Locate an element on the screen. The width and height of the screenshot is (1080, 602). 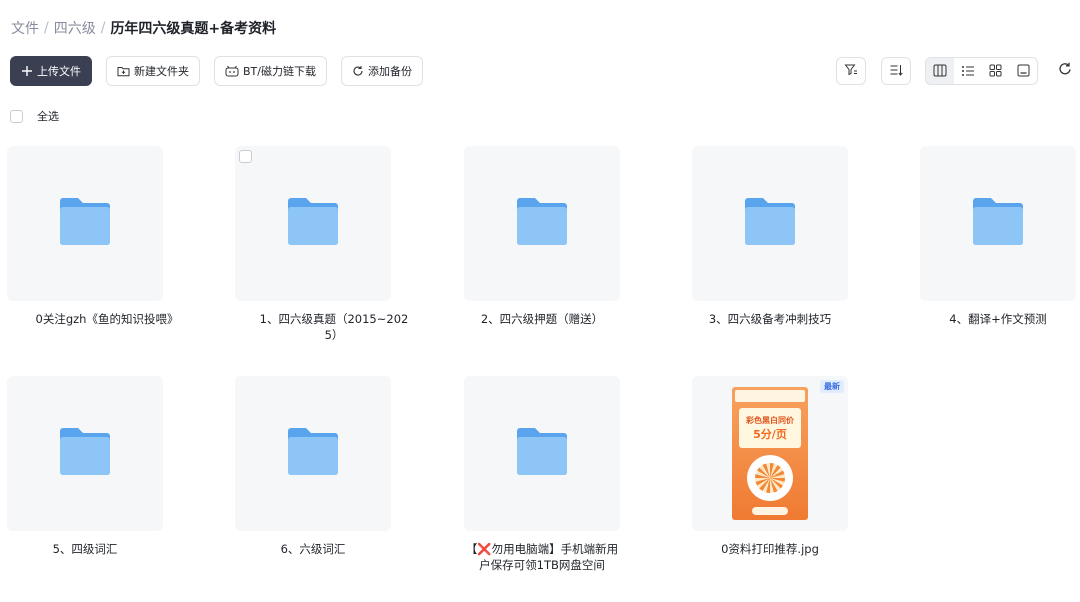
view-mode-group is located at coordinates (981, 71).